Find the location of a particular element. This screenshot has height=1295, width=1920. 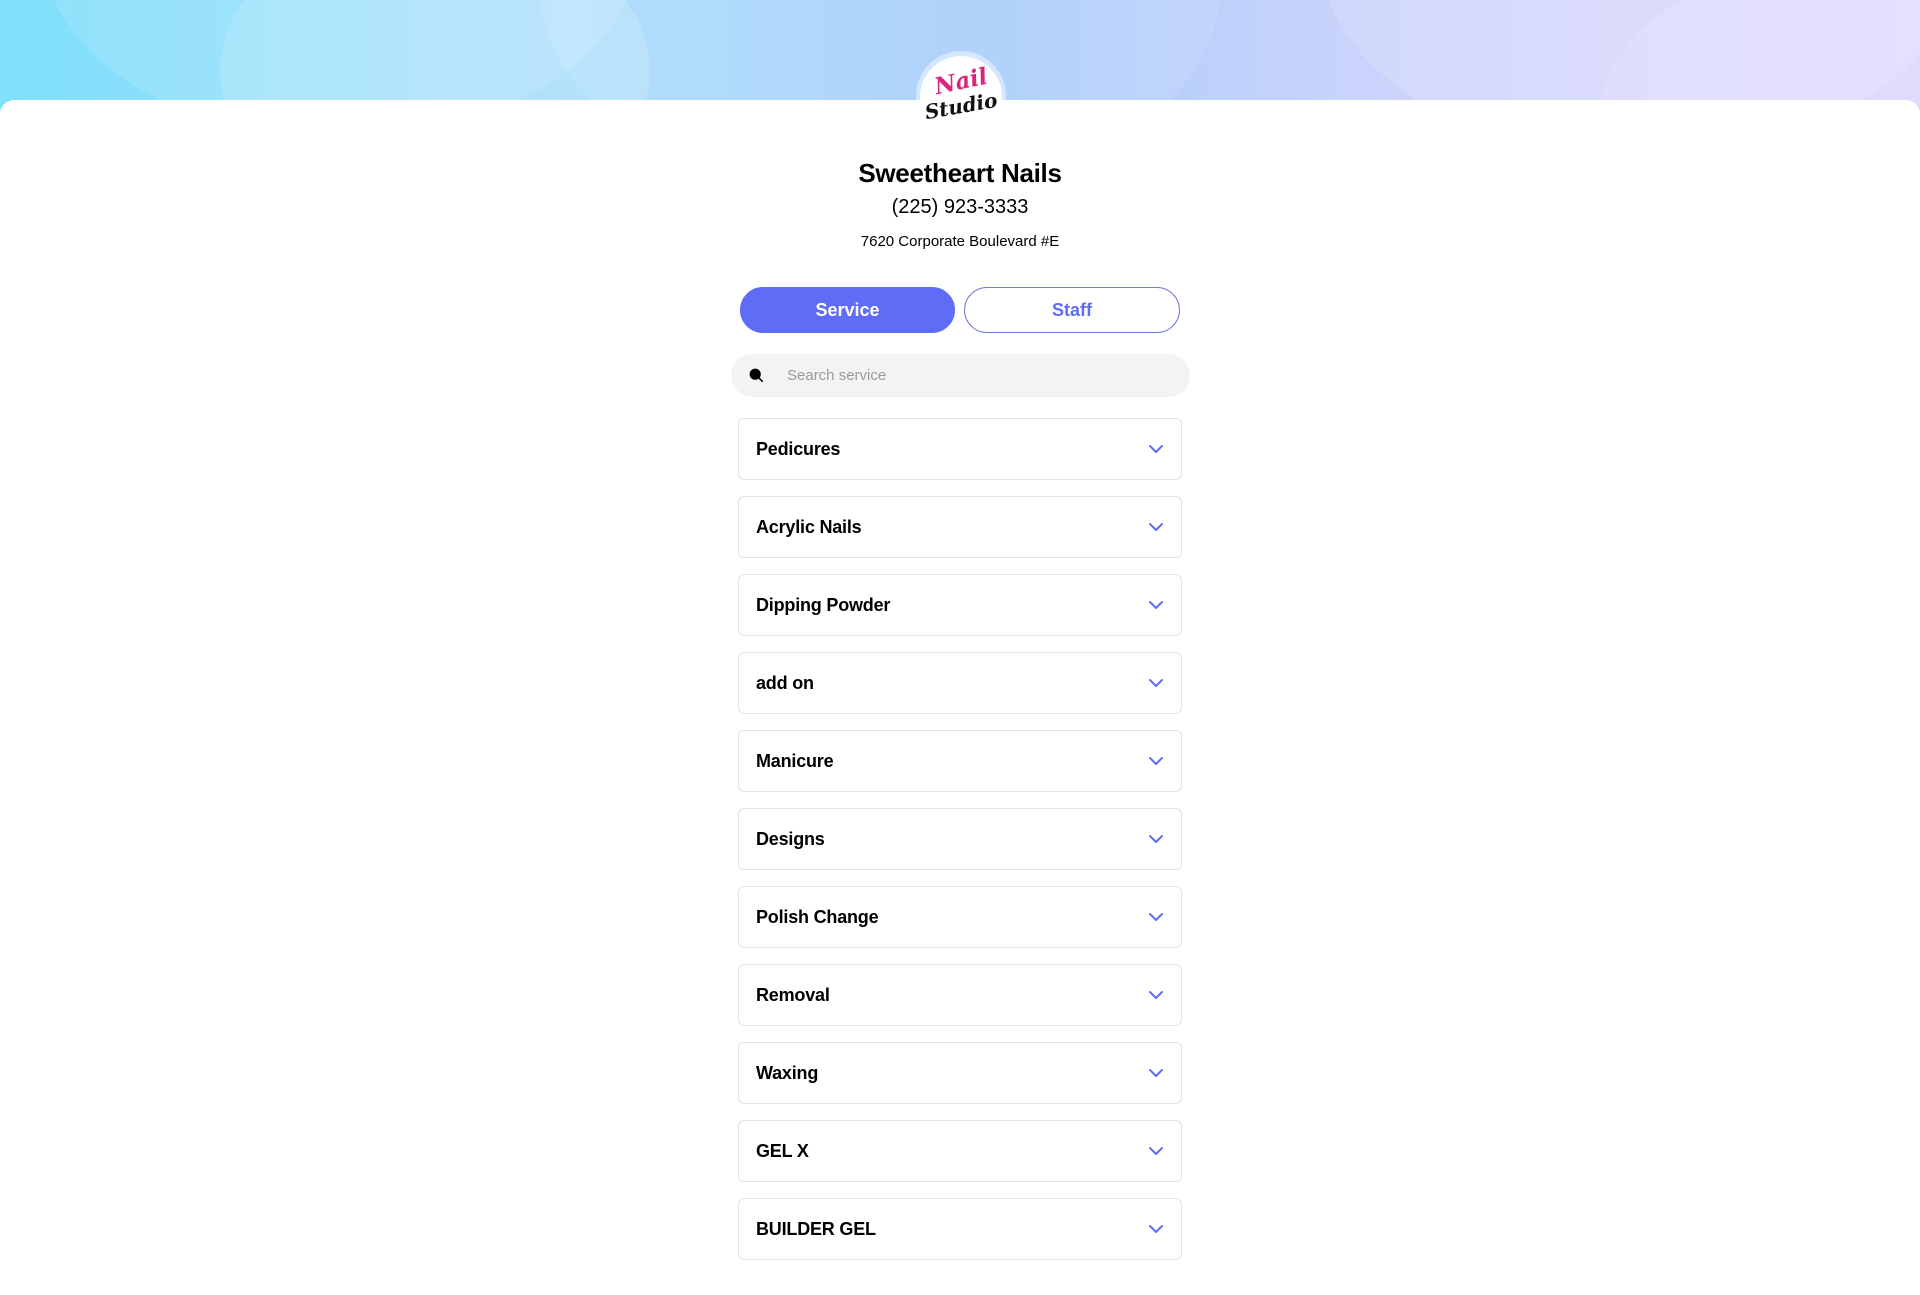

category-item: Pedicures is located at coordinates (960, 449).